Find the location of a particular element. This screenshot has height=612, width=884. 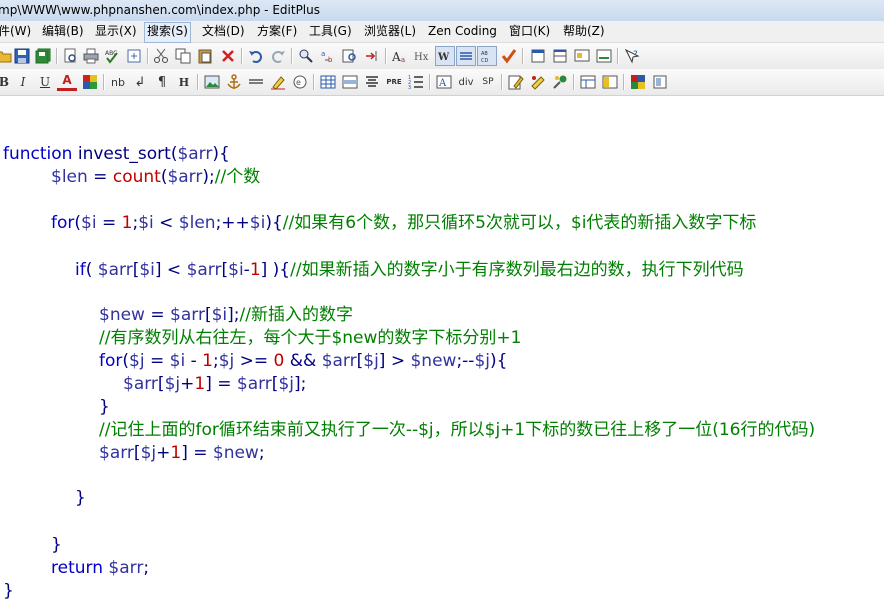

span-button: SP is located at coordinates (488, 82).